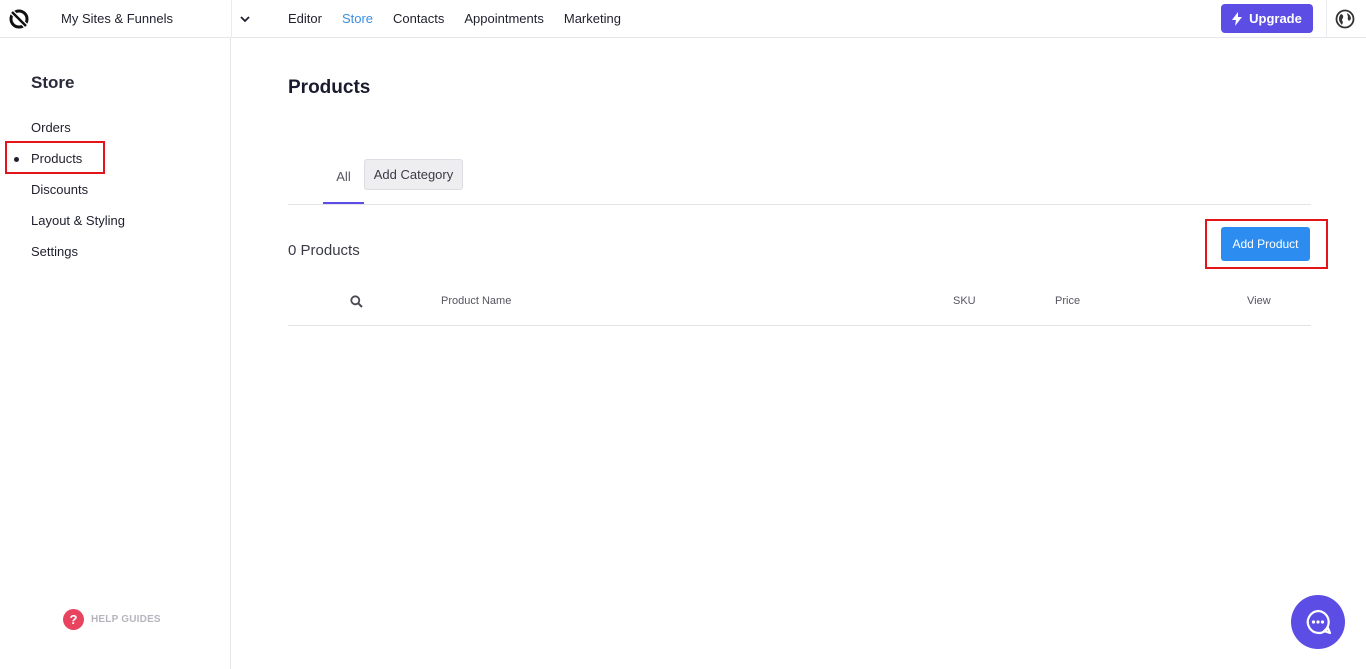  Describe the element at coordinates (324, 250) in the screenshot. I see `products-count: 0 Products` at that location.